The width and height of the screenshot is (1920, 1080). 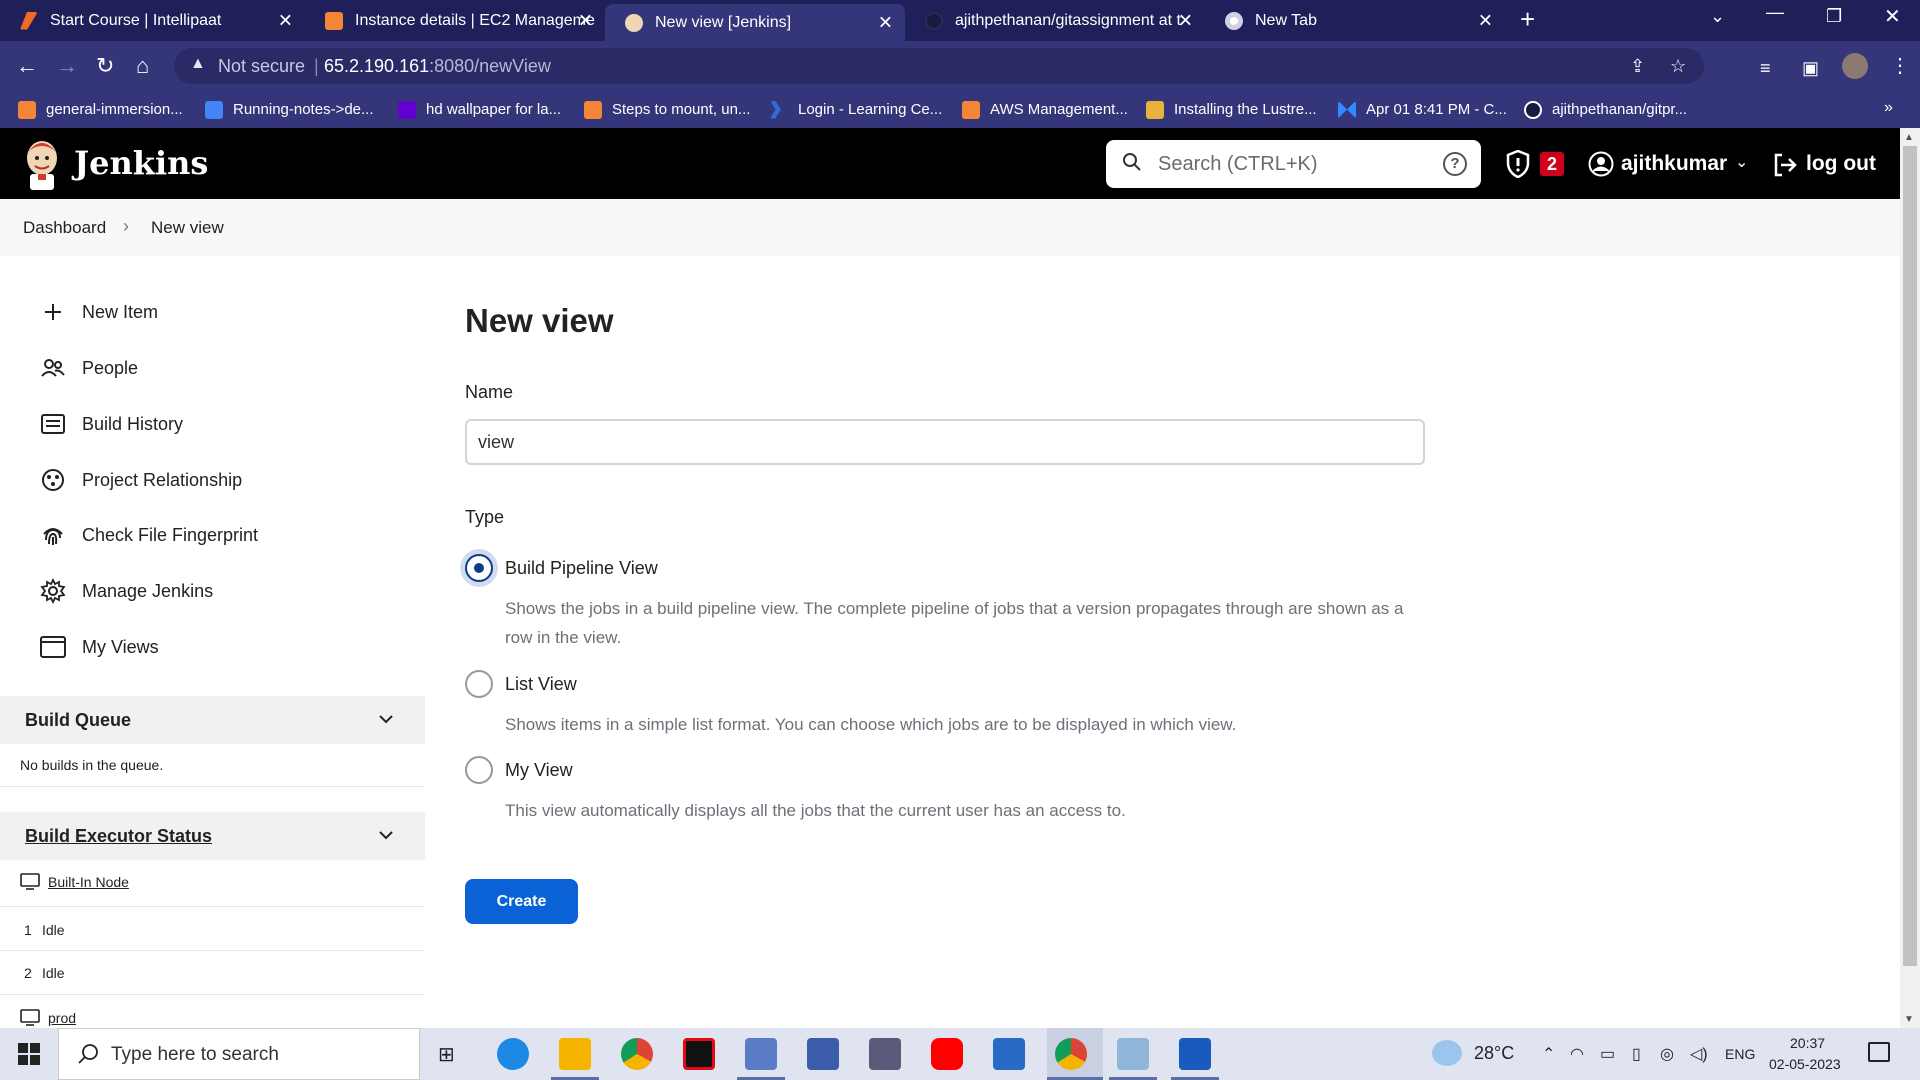 What do you see at coordinates (1834, 16) in the screenshot?
I see `restore-icon: ❐` at bounding box center [1834, 16].